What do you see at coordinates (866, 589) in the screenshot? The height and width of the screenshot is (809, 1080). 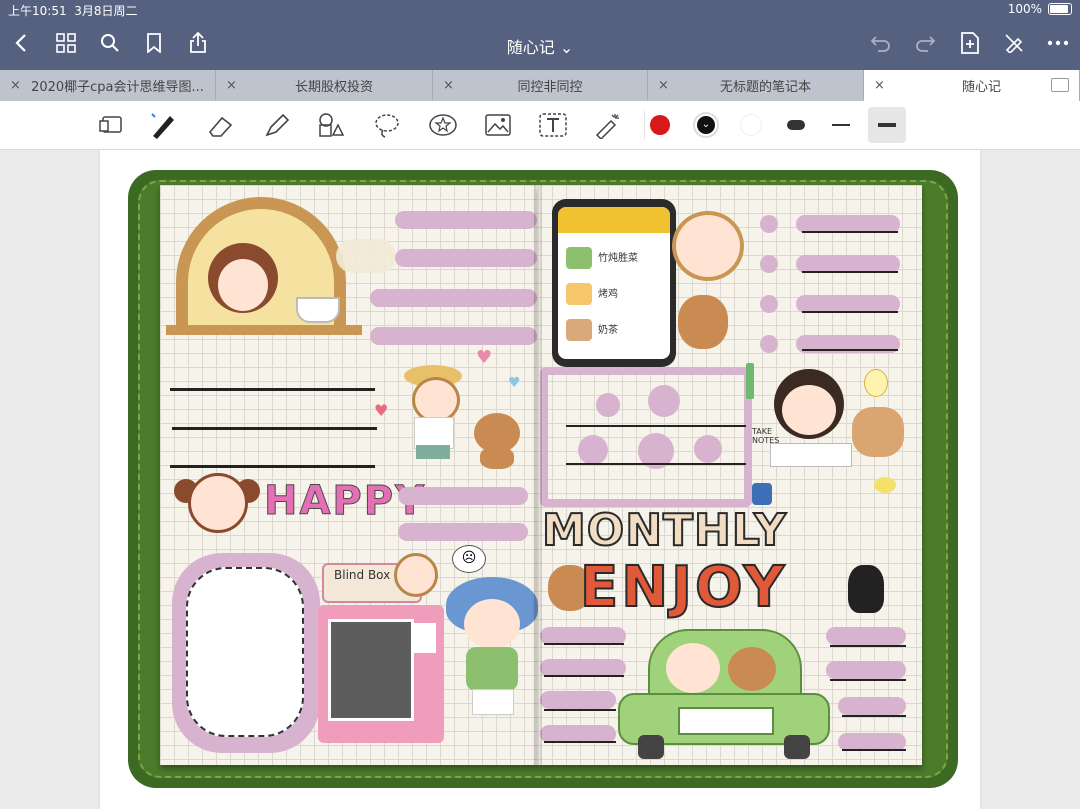 I see `penguin-sticker` at bounding box center [866, 589].